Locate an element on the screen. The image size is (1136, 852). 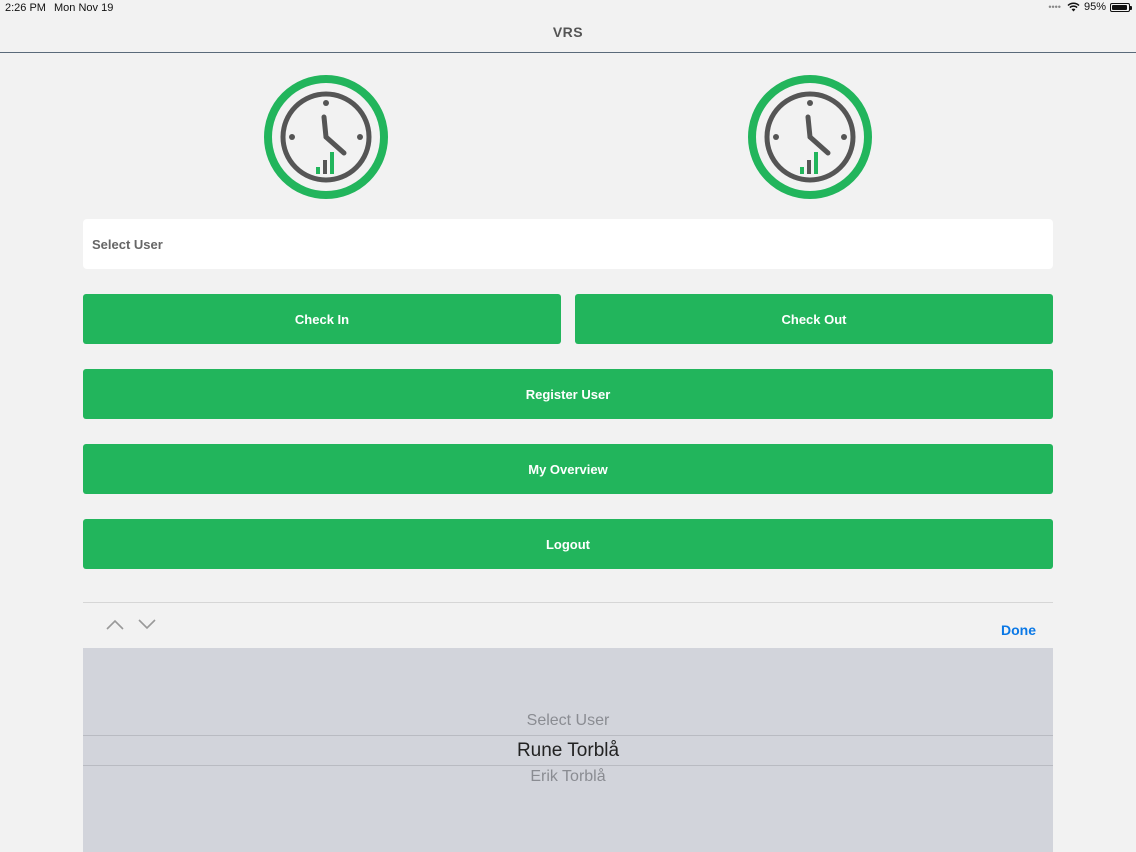
picker-option: Erik Torblå is located at coordinates (568, 777).